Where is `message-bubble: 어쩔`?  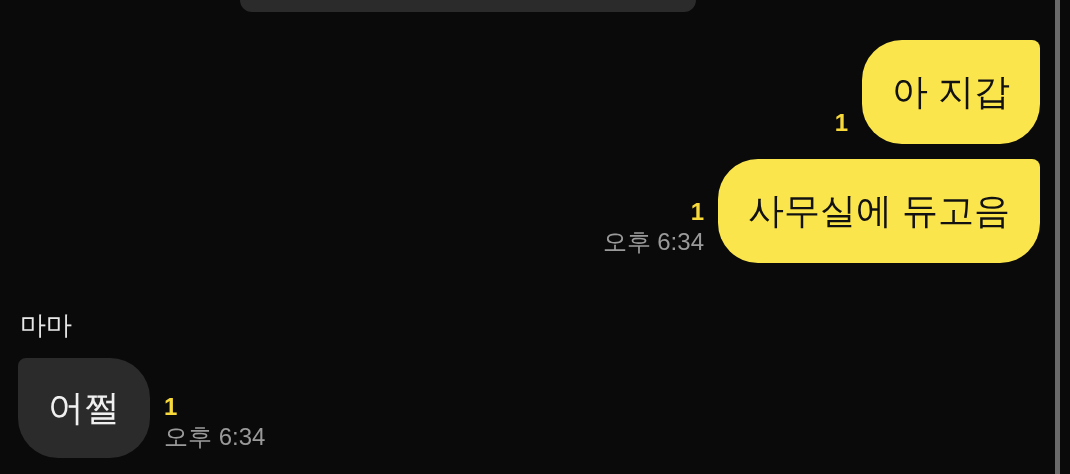 message-bubble: 어쩔 is located at coordinates (84, 408).